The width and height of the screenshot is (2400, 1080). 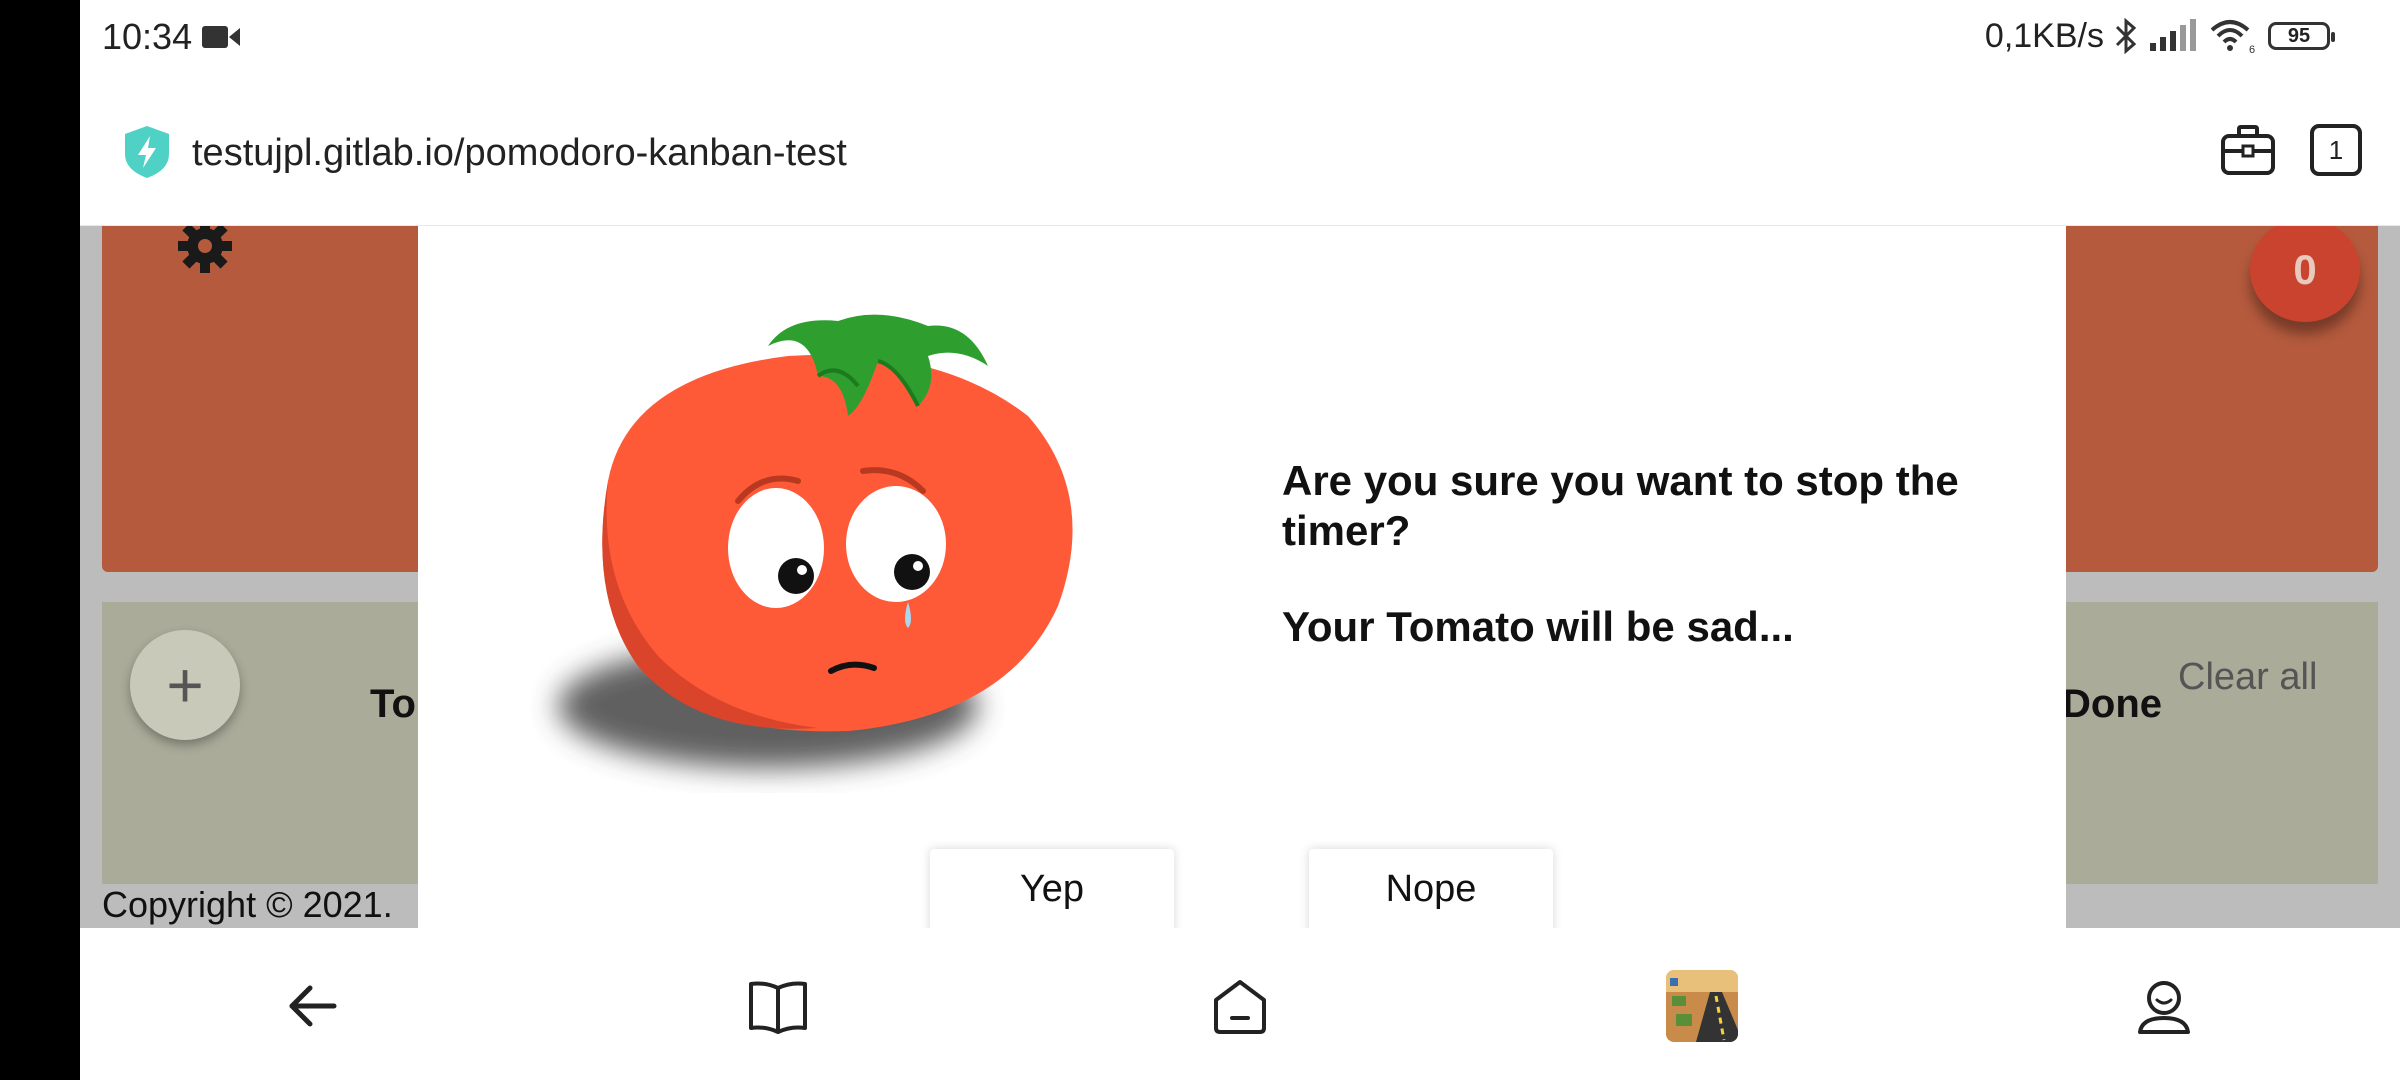 What do you see at coordinates (2252, 49) in the screenshot?
I see `wifi-badge: 6` at bounding box center [2252, 49].